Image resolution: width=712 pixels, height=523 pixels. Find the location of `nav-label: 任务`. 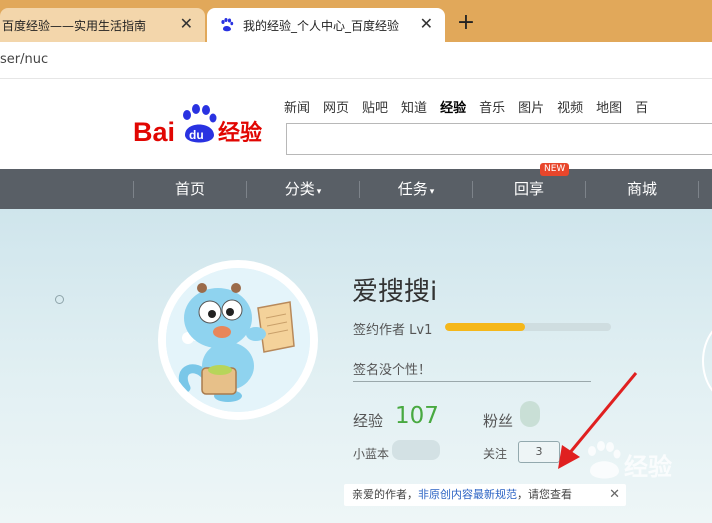

nav-label: 任务 is located at coordinates (412, 189).